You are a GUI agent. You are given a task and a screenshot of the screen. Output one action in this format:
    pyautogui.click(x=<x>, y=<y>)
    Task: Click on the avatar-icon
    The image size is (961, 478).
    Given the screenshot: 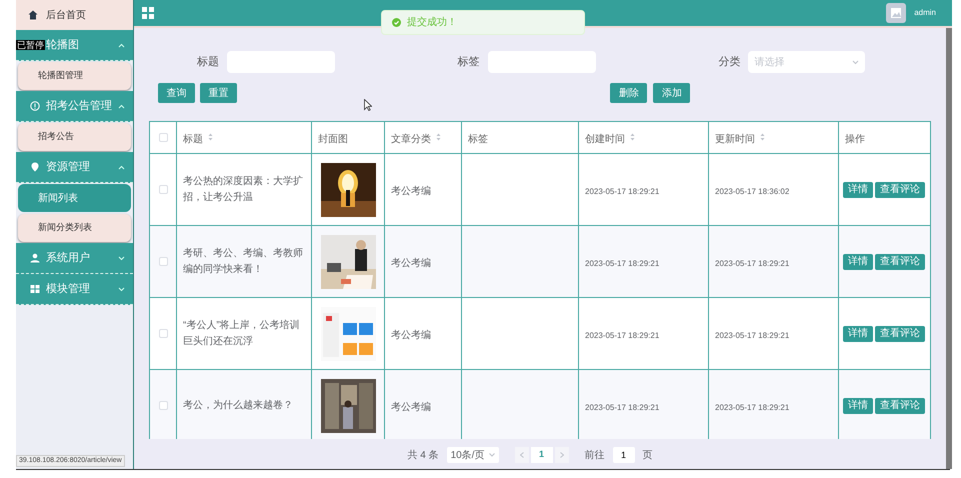 What is the action you would take?
    pyautogui.click(x=896, y=13)
    